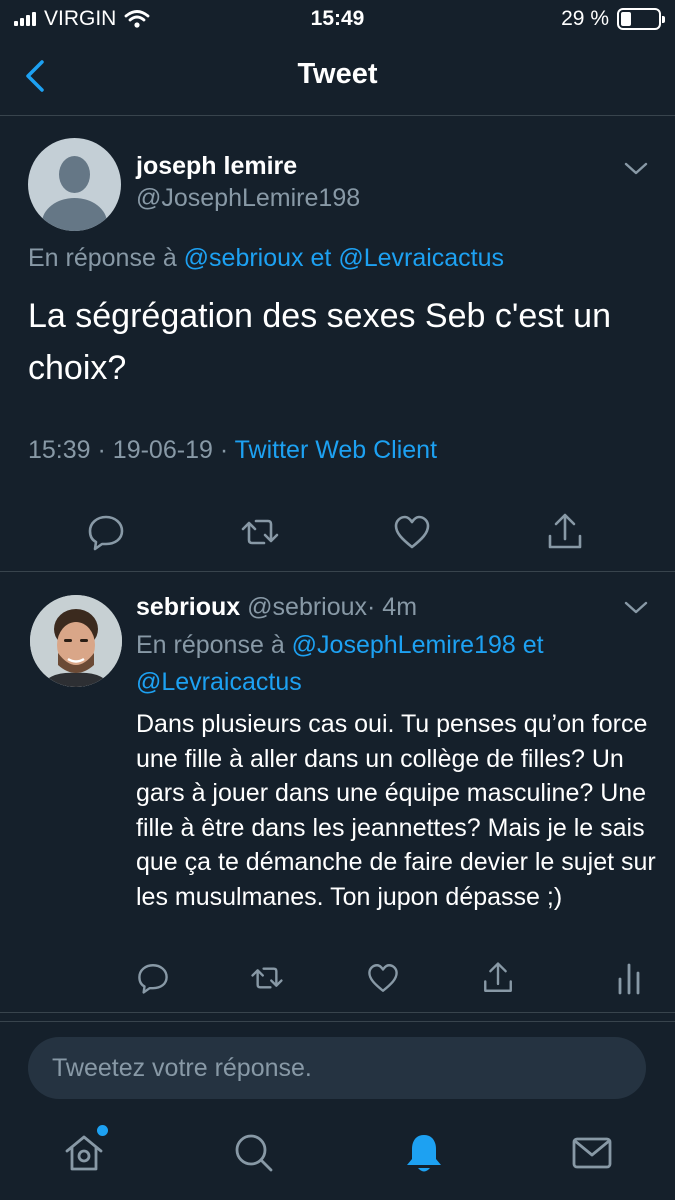 The width and height of the screenshot is (675, 1200). Describe the element at coordinates (307, 607) in the screenshot. I see `reply-handle: @sebrioux` at that location.